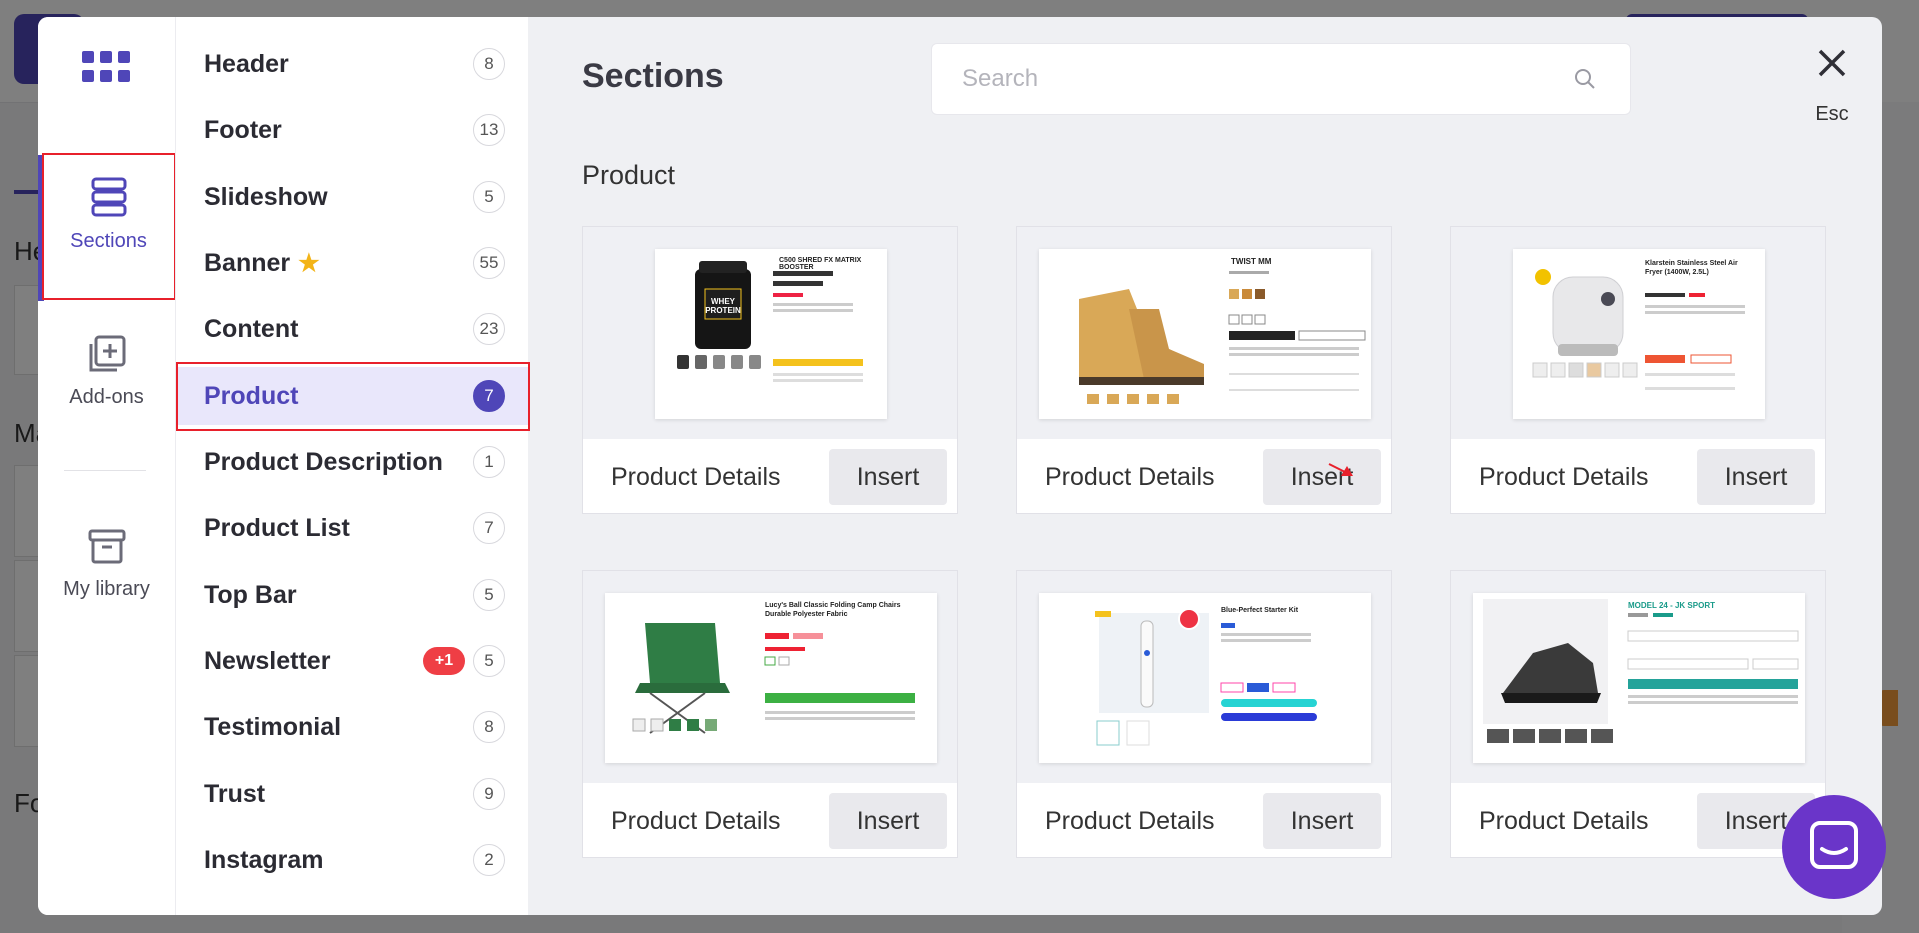 Image resolution: width=1919 pixels, height=933 pixels. I want to click on boot-preview-image, so click(1222, 337).